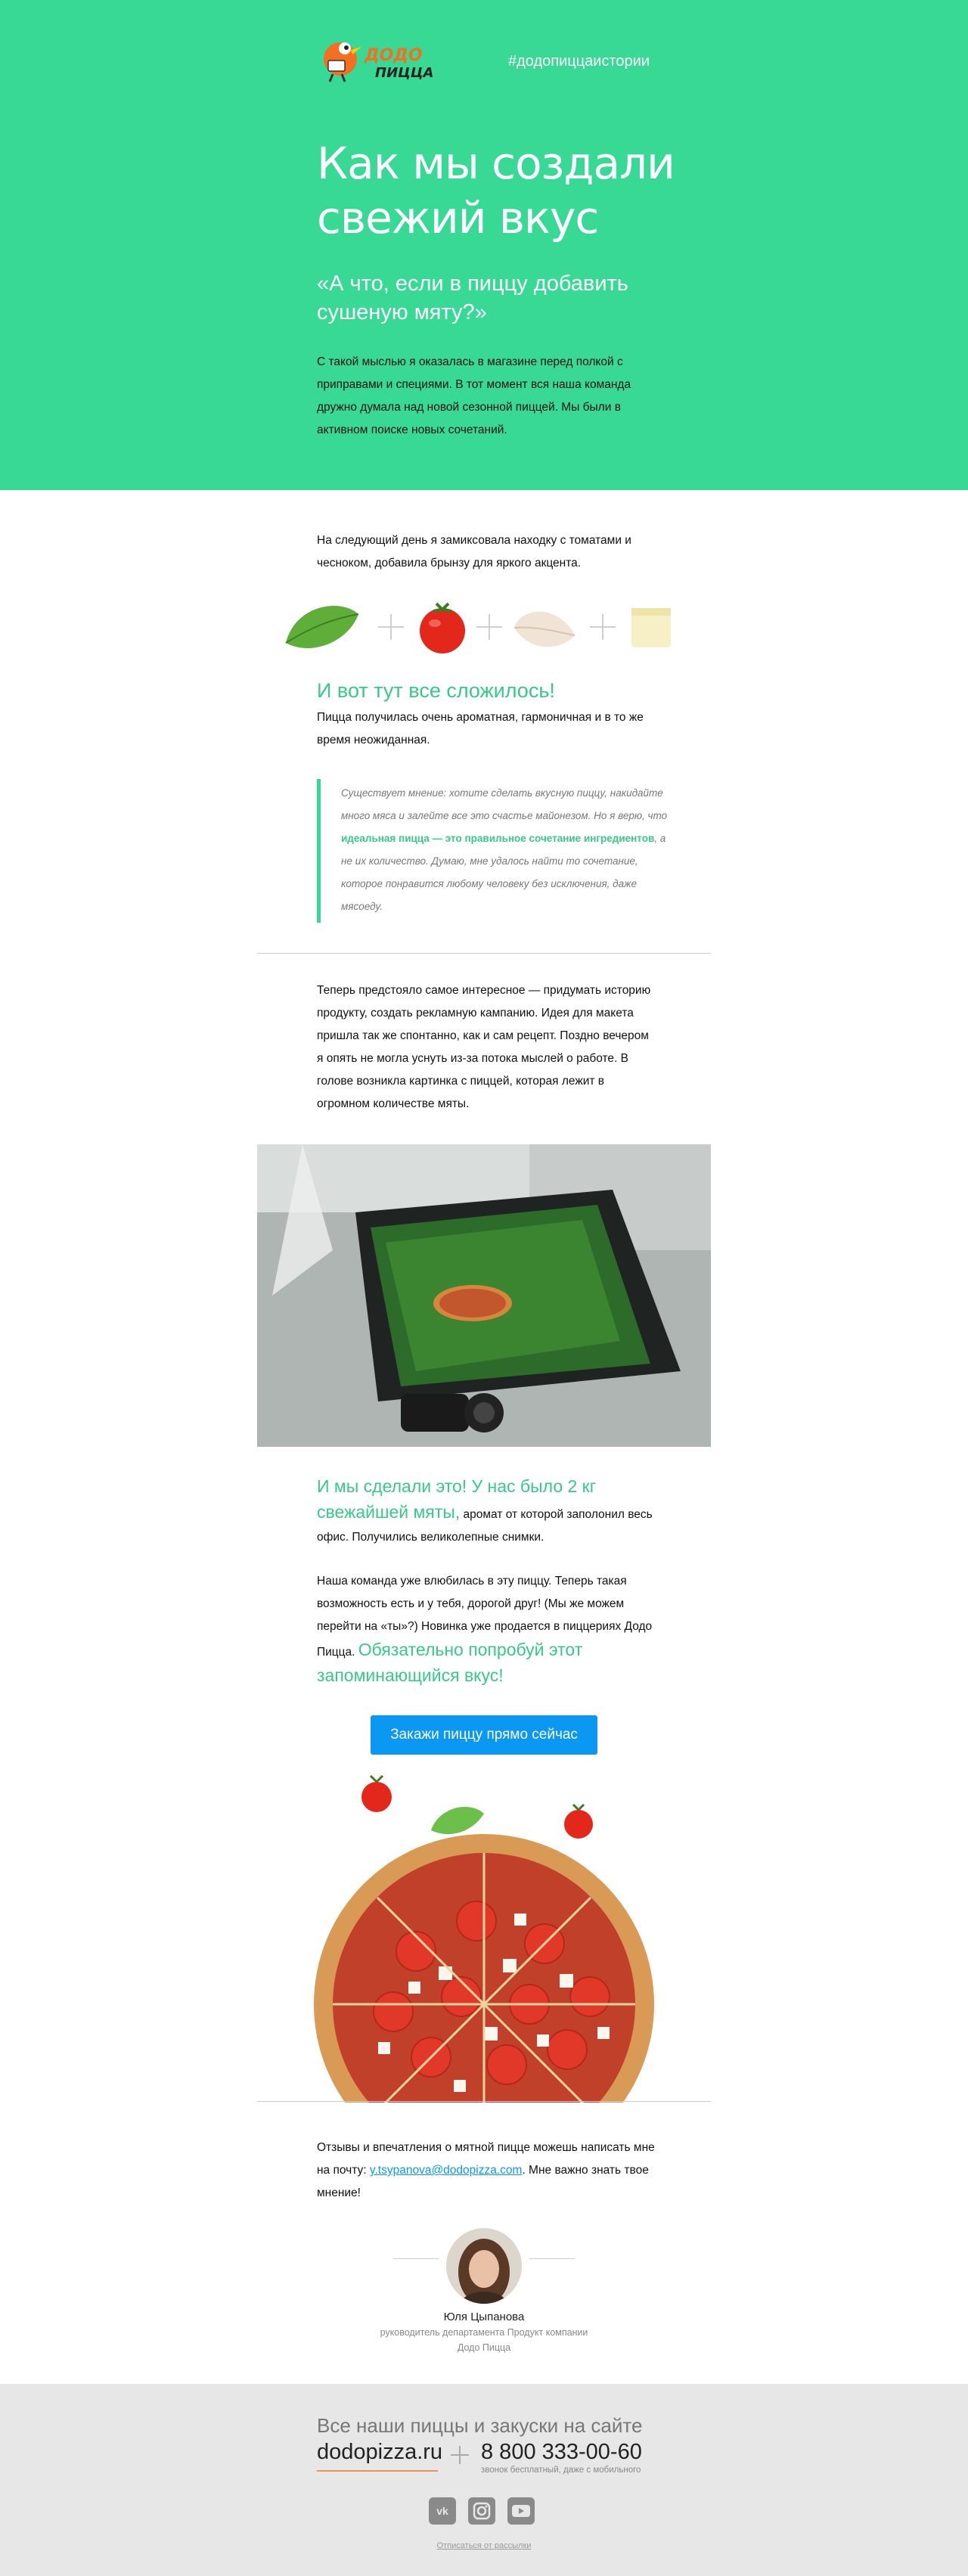 The width and height of the screenshot is (968, 2576). Describe the element at coordinates (442, 2511) in the screenshot. I see `vk-icon: vk` at that location.